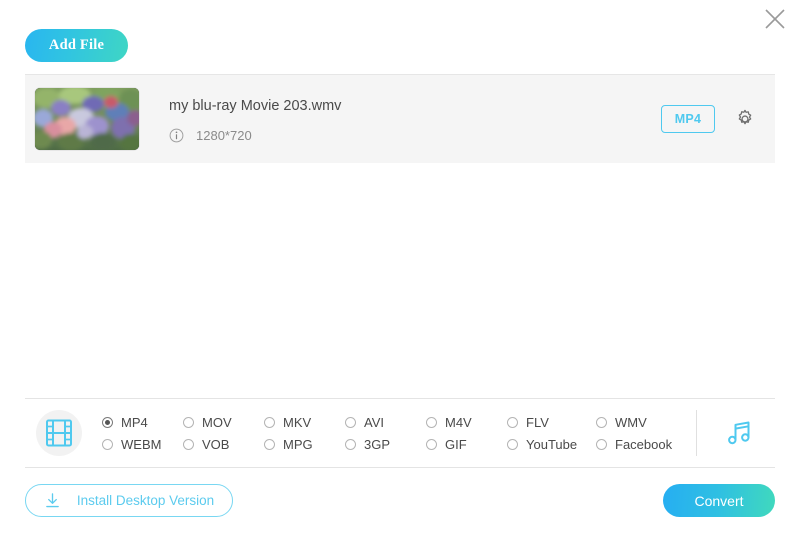 The image size is (800, 538). What do you see at coordinates (644, 444) in the screenshot?
I see `format-option-label: Facebook` at bounding box center [644, 444].